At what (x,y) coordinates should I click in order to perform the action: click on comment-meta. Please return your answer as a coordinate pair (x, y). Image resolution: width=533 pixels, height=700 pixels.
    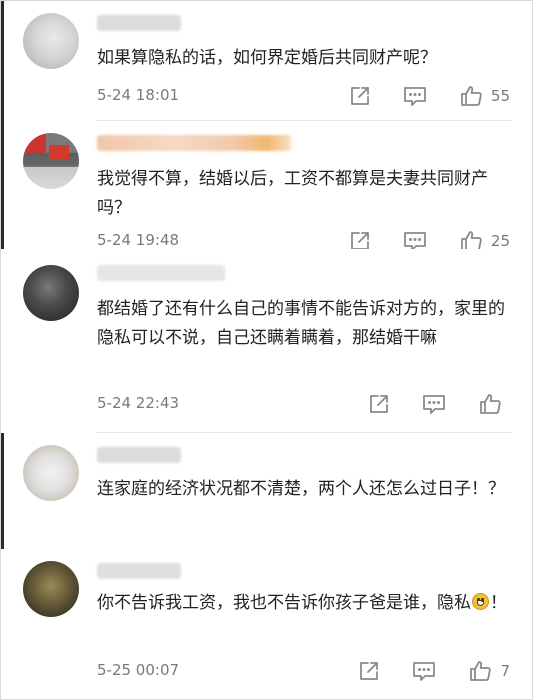
    Looking at the image, I should click on (303, 529).